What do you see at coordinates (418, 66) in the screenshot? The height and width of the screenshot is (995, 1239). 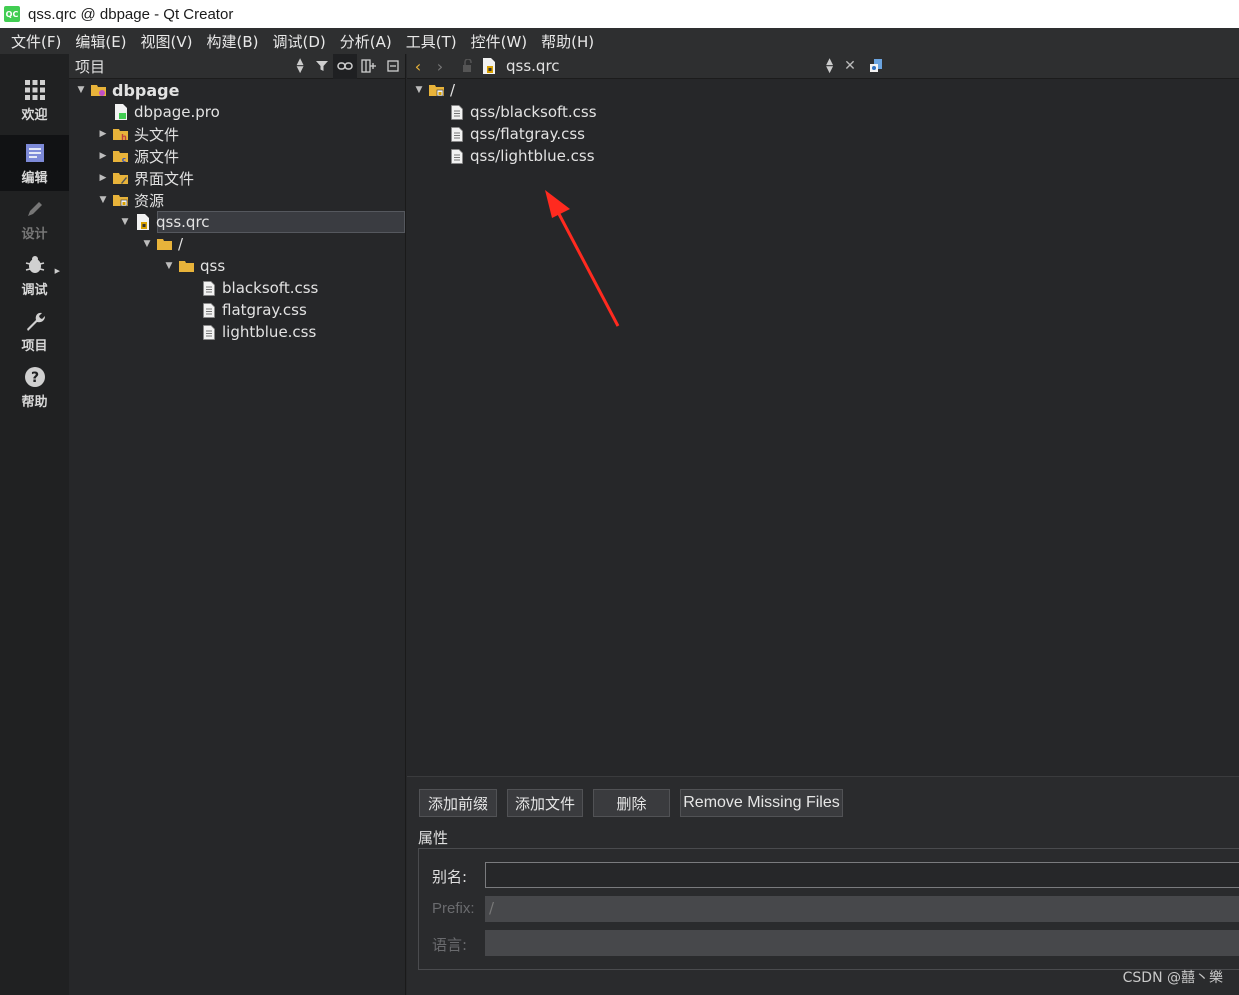 I see `back-arrow-icon: ‹` at bounding box center [418, 66].